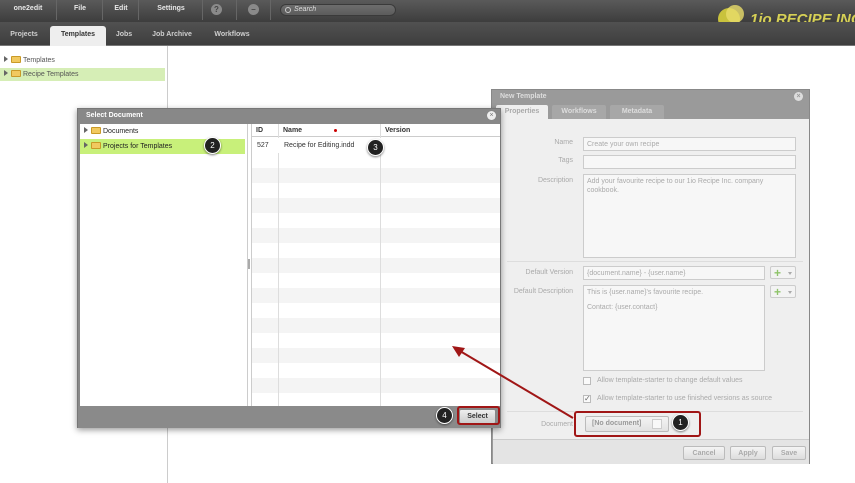 The image size is (855, 483). I want to click on step-badge-2: 2, so click(212, 145).